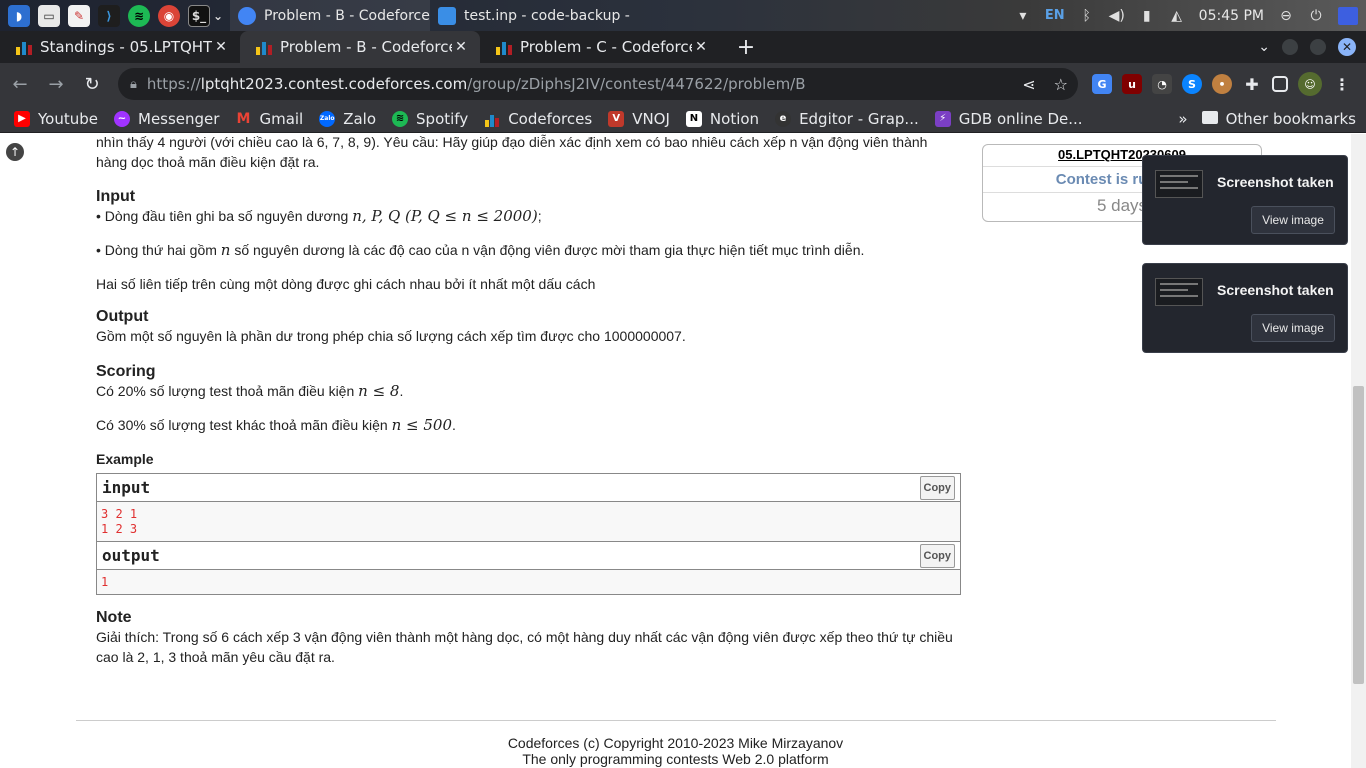 The height and width of the screenshot is (768, 1366). Describe the element at coordinates (1162, 84) in the screenshot. I see `spy-extension-icon: ◔` at that location.